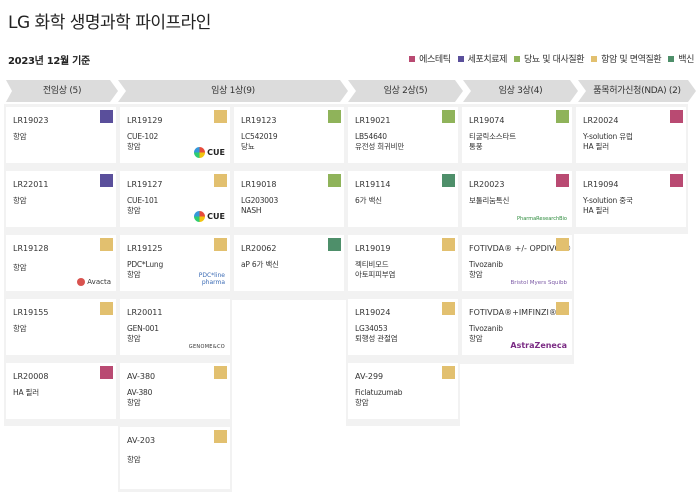  Describe the element at coordinates (175, 458) in the screenshot. I see `pipeline-card-av203: AV-203 항암` at that location.